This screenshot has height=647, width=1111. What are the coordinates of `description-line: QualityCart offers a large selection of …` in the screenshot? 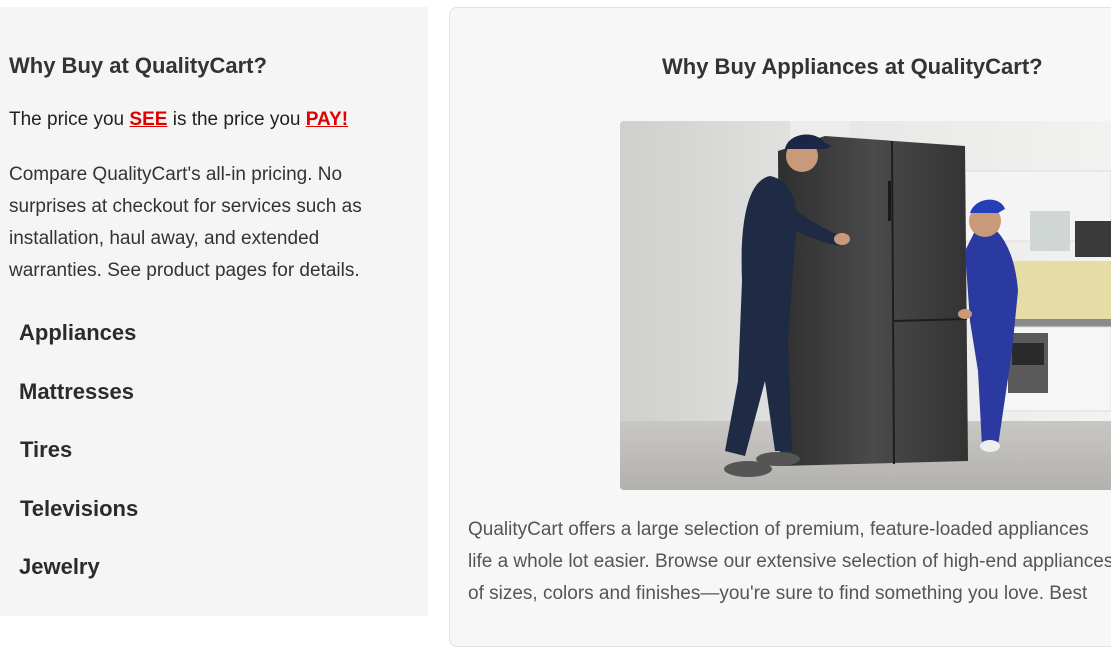 It's located at (778, 529).